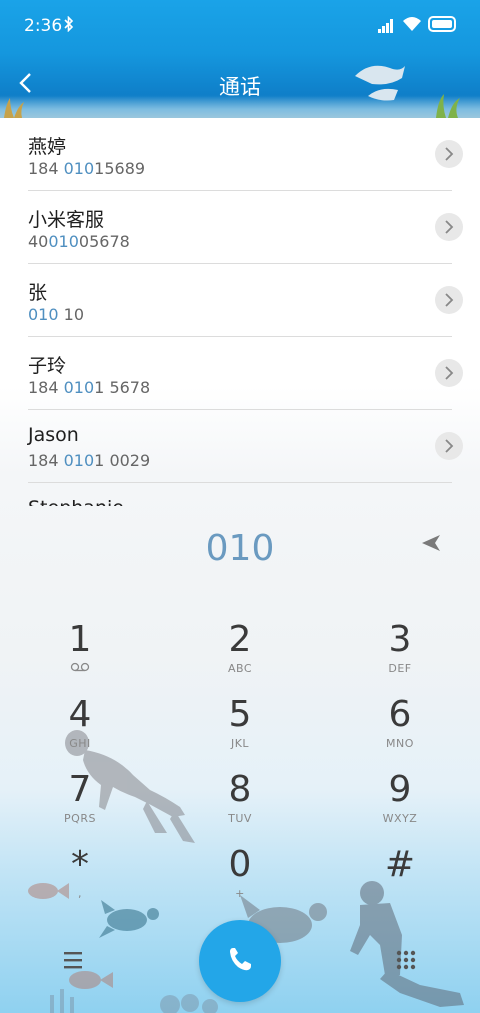  Describe the element at coordinates (80, 893) in the screenshot. I see `key-letters: ,` at that location.